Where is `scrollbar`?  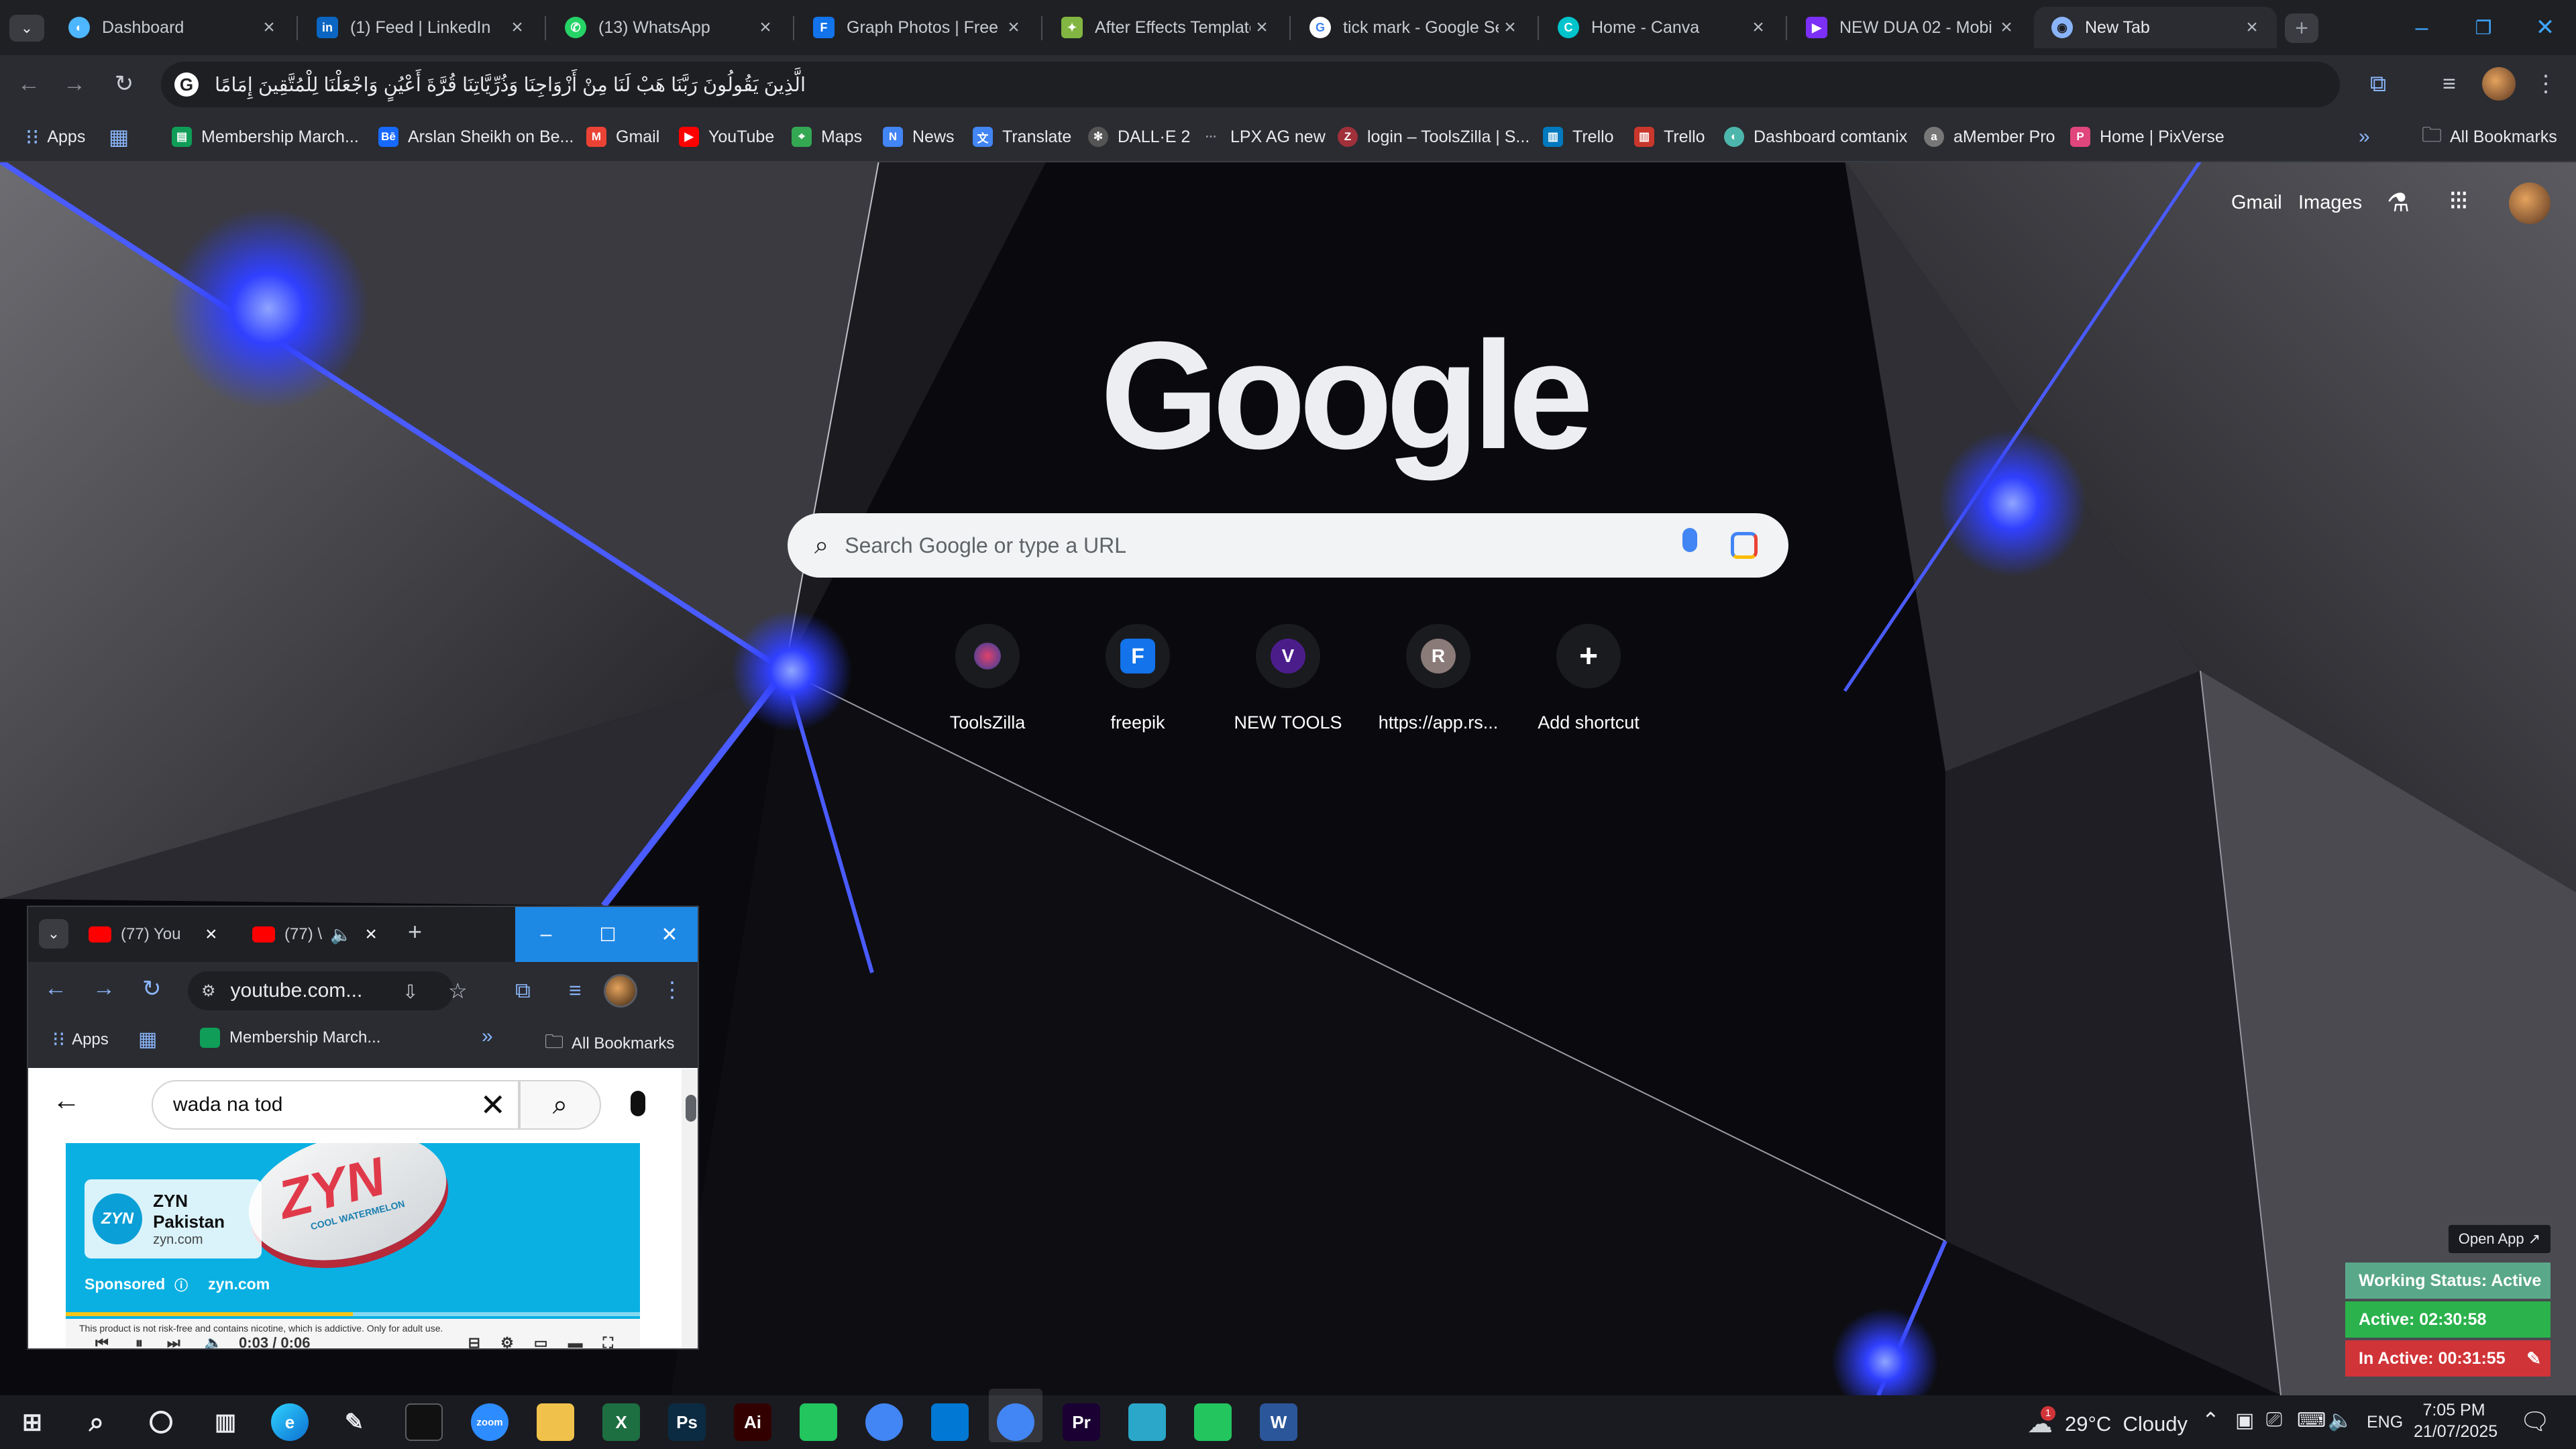 scrollbar is located at coordinates (690, 1208).